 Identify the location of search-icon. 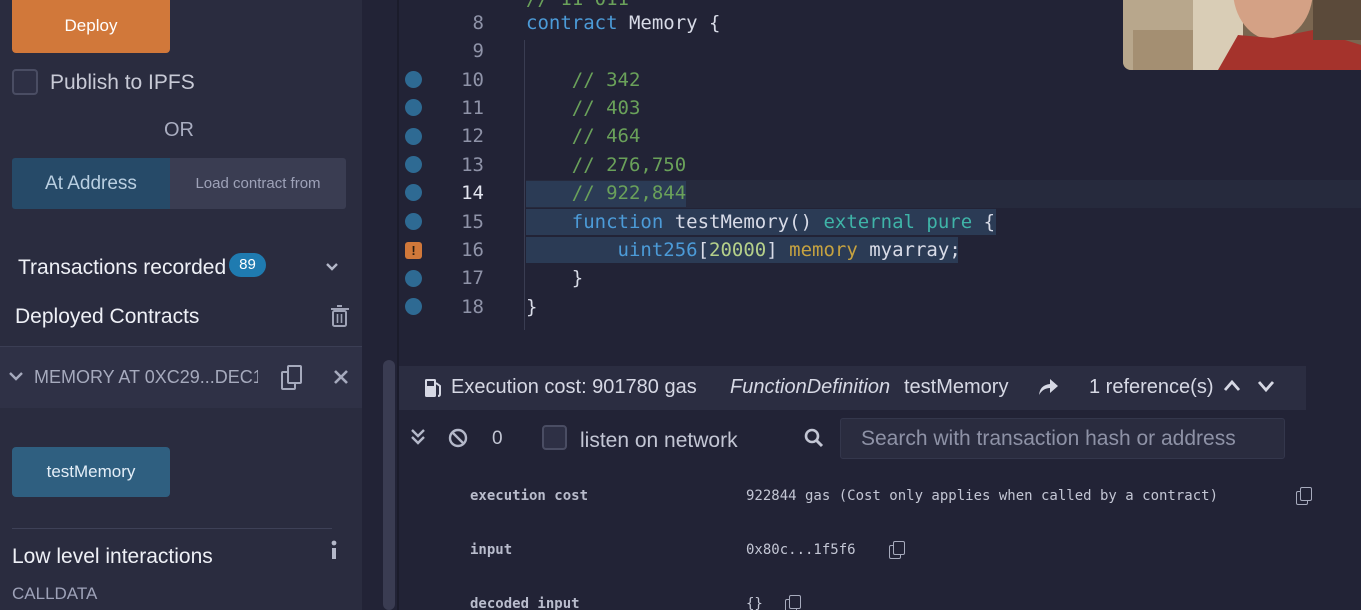
(814, 438).